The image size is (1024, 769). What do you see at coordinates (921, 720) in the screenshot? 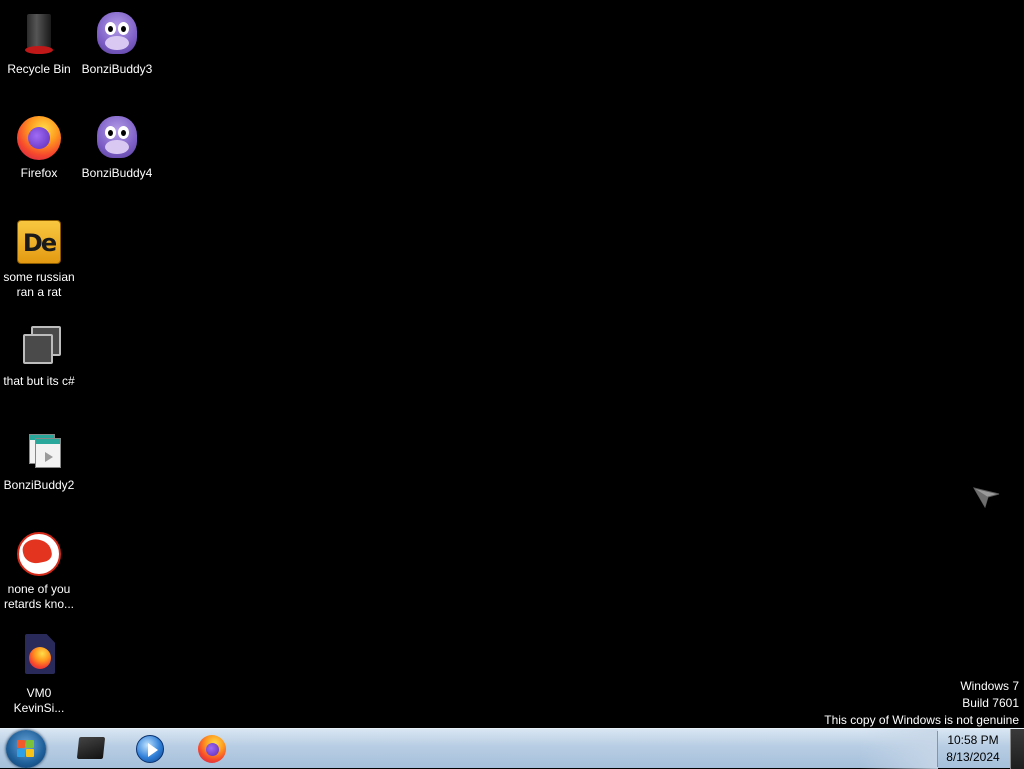
I see `watermark-line-3: This copy of Windows is not genuine` at bounding box center [921, 720].